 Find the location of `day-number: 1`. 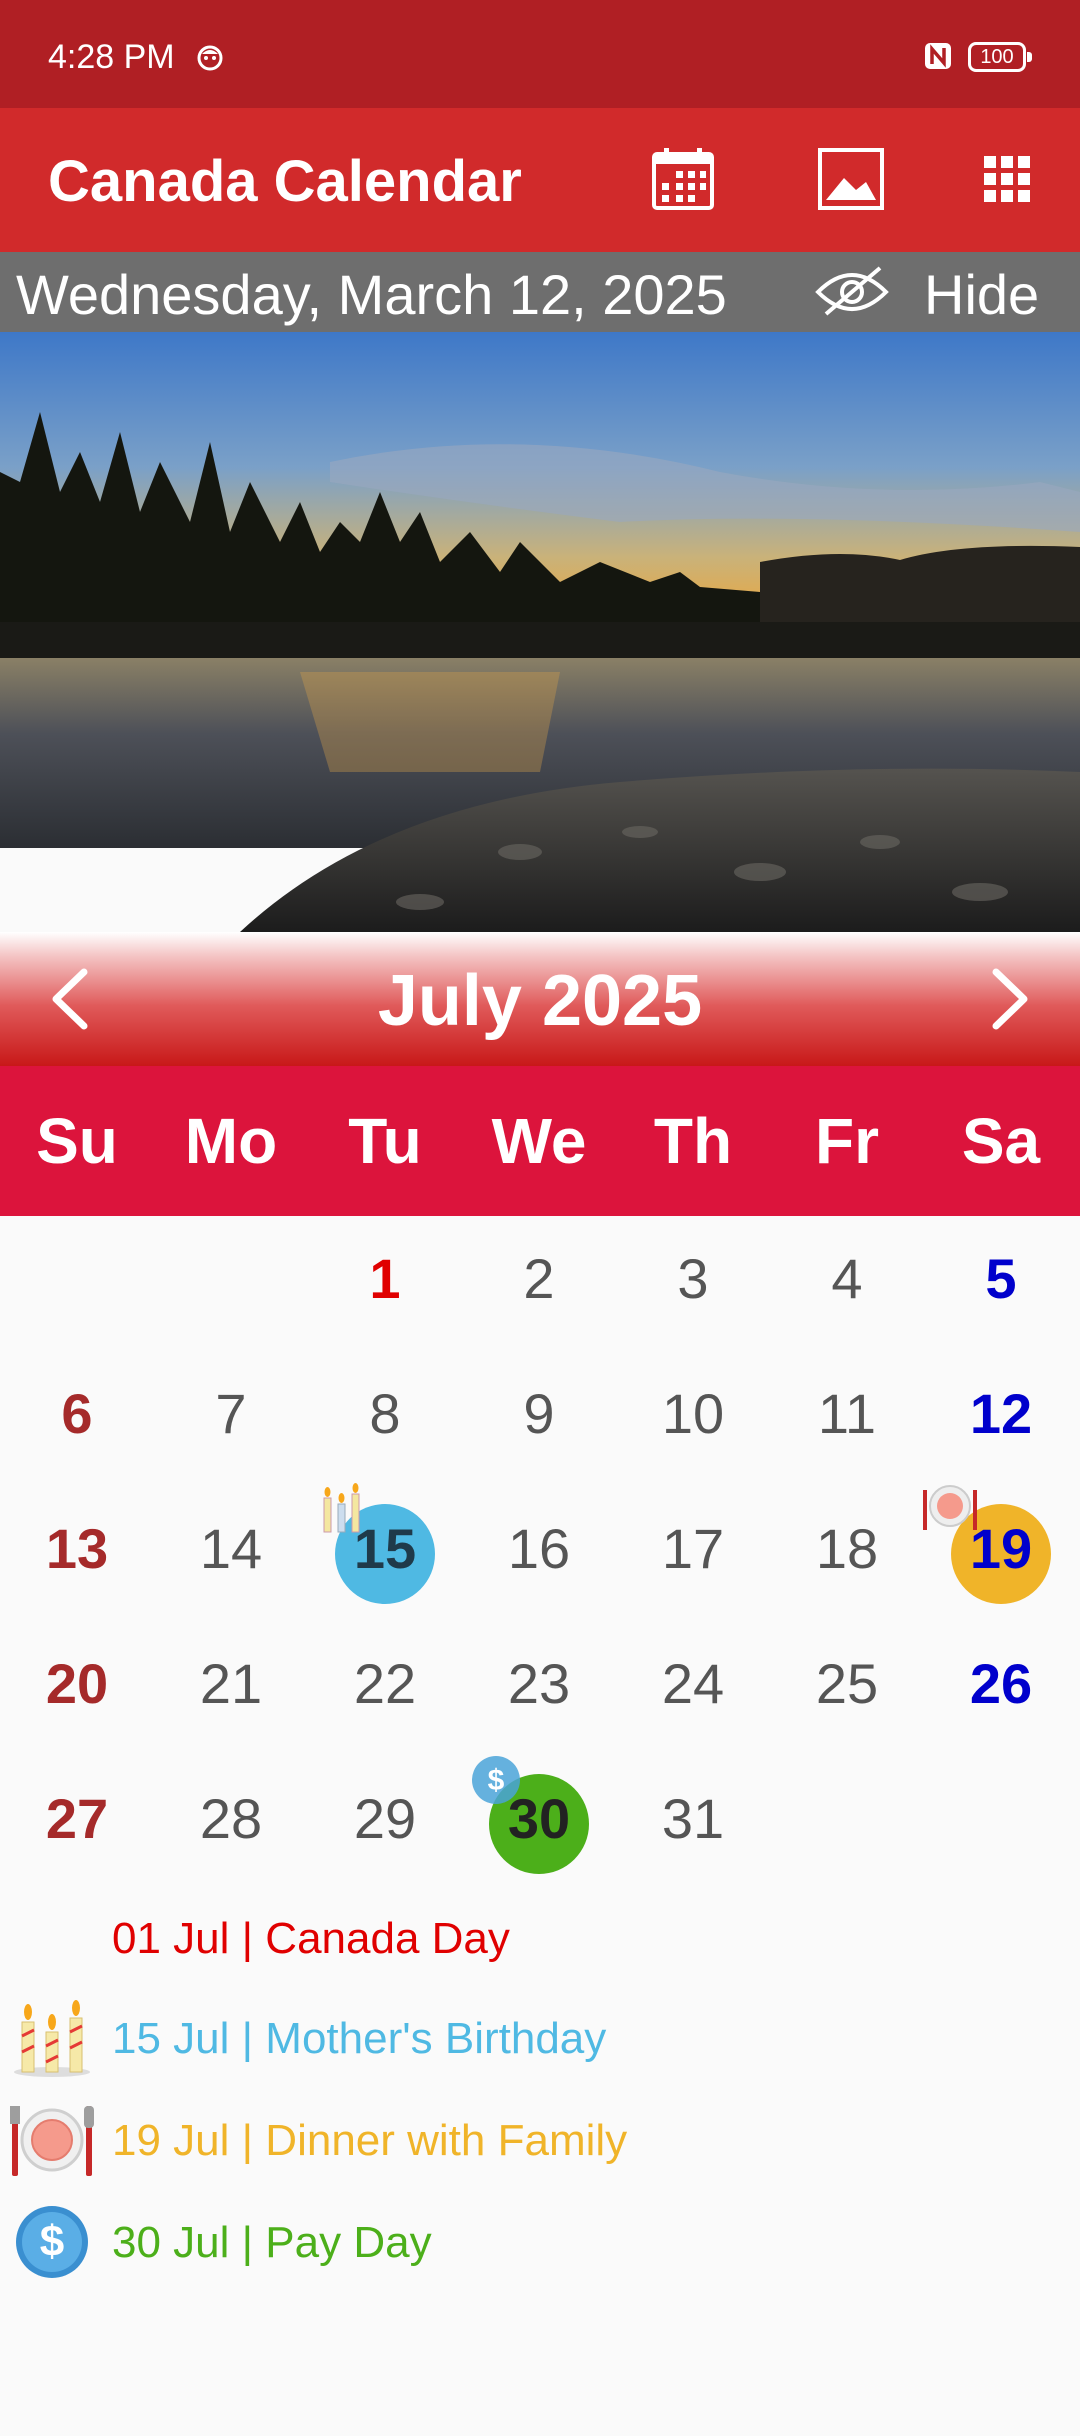

day-number: 1 is located at coordinates (385, 1278).